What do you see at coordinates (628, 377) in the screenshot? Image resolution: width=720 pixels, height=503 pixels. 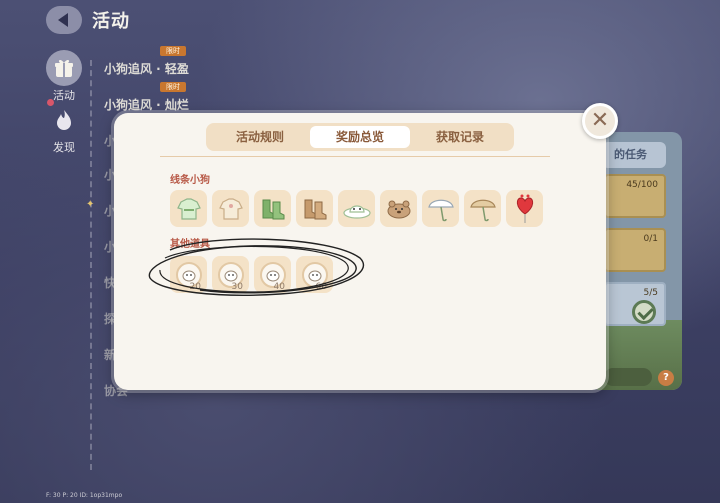 I see `bottom-bar` at bounding box center [628, 377].